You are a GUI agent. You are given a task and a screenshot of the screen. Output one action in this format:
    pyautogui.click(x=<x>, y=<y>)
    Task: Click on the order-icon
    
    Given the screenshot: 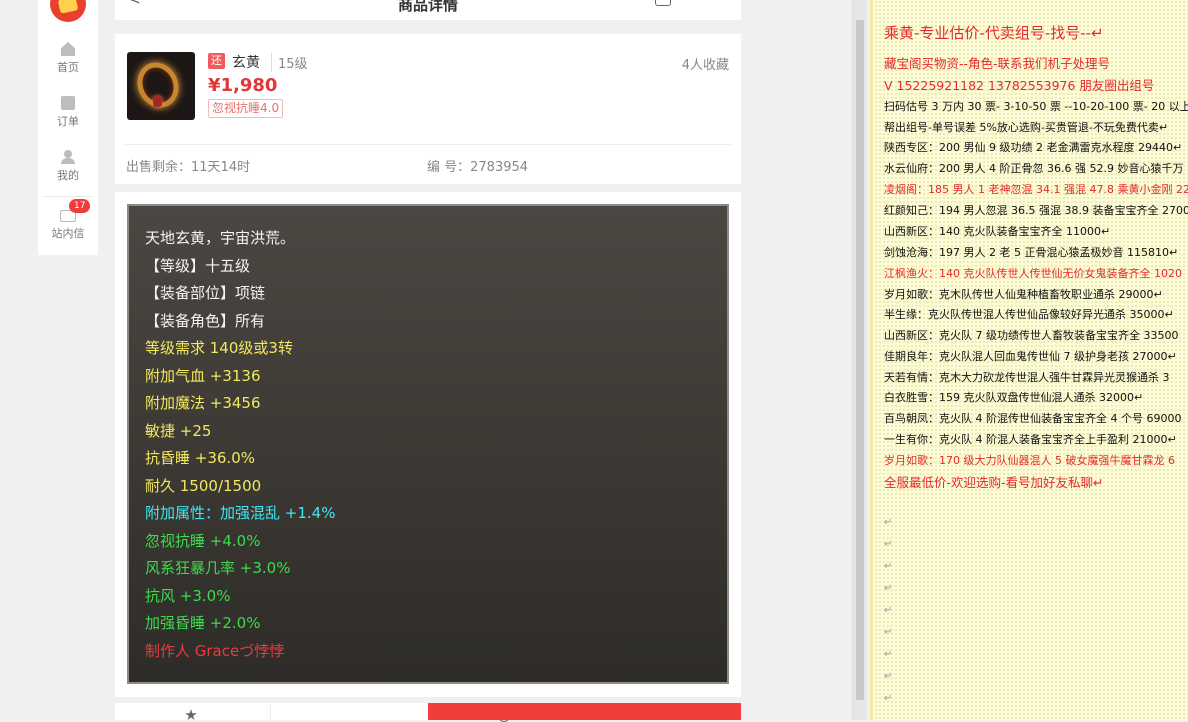 What is the action you would take?
    pyautogui.click(x=68, y=103)
    